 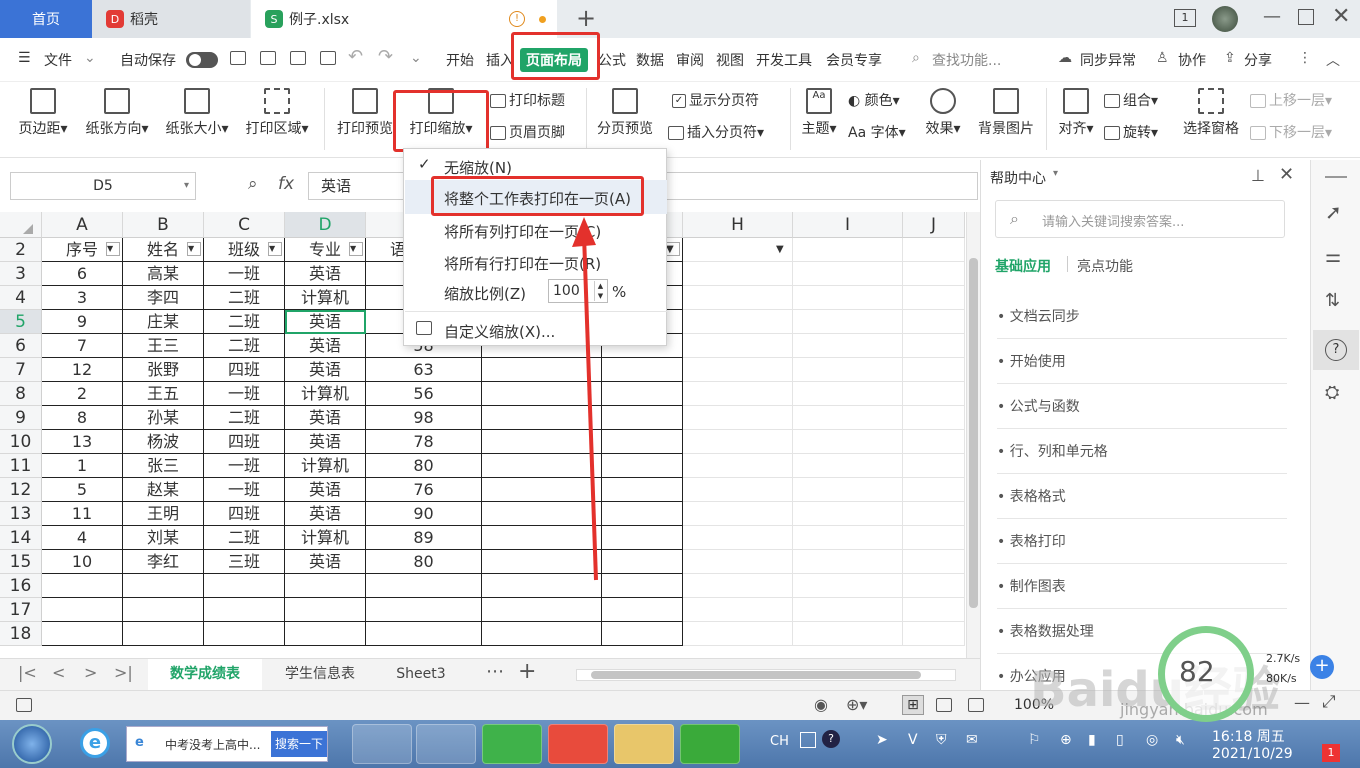 What do you see at coordinates (690, 60) in the screenshot?
I see `menu-review: 审阅` at bounding box center [690, 60].